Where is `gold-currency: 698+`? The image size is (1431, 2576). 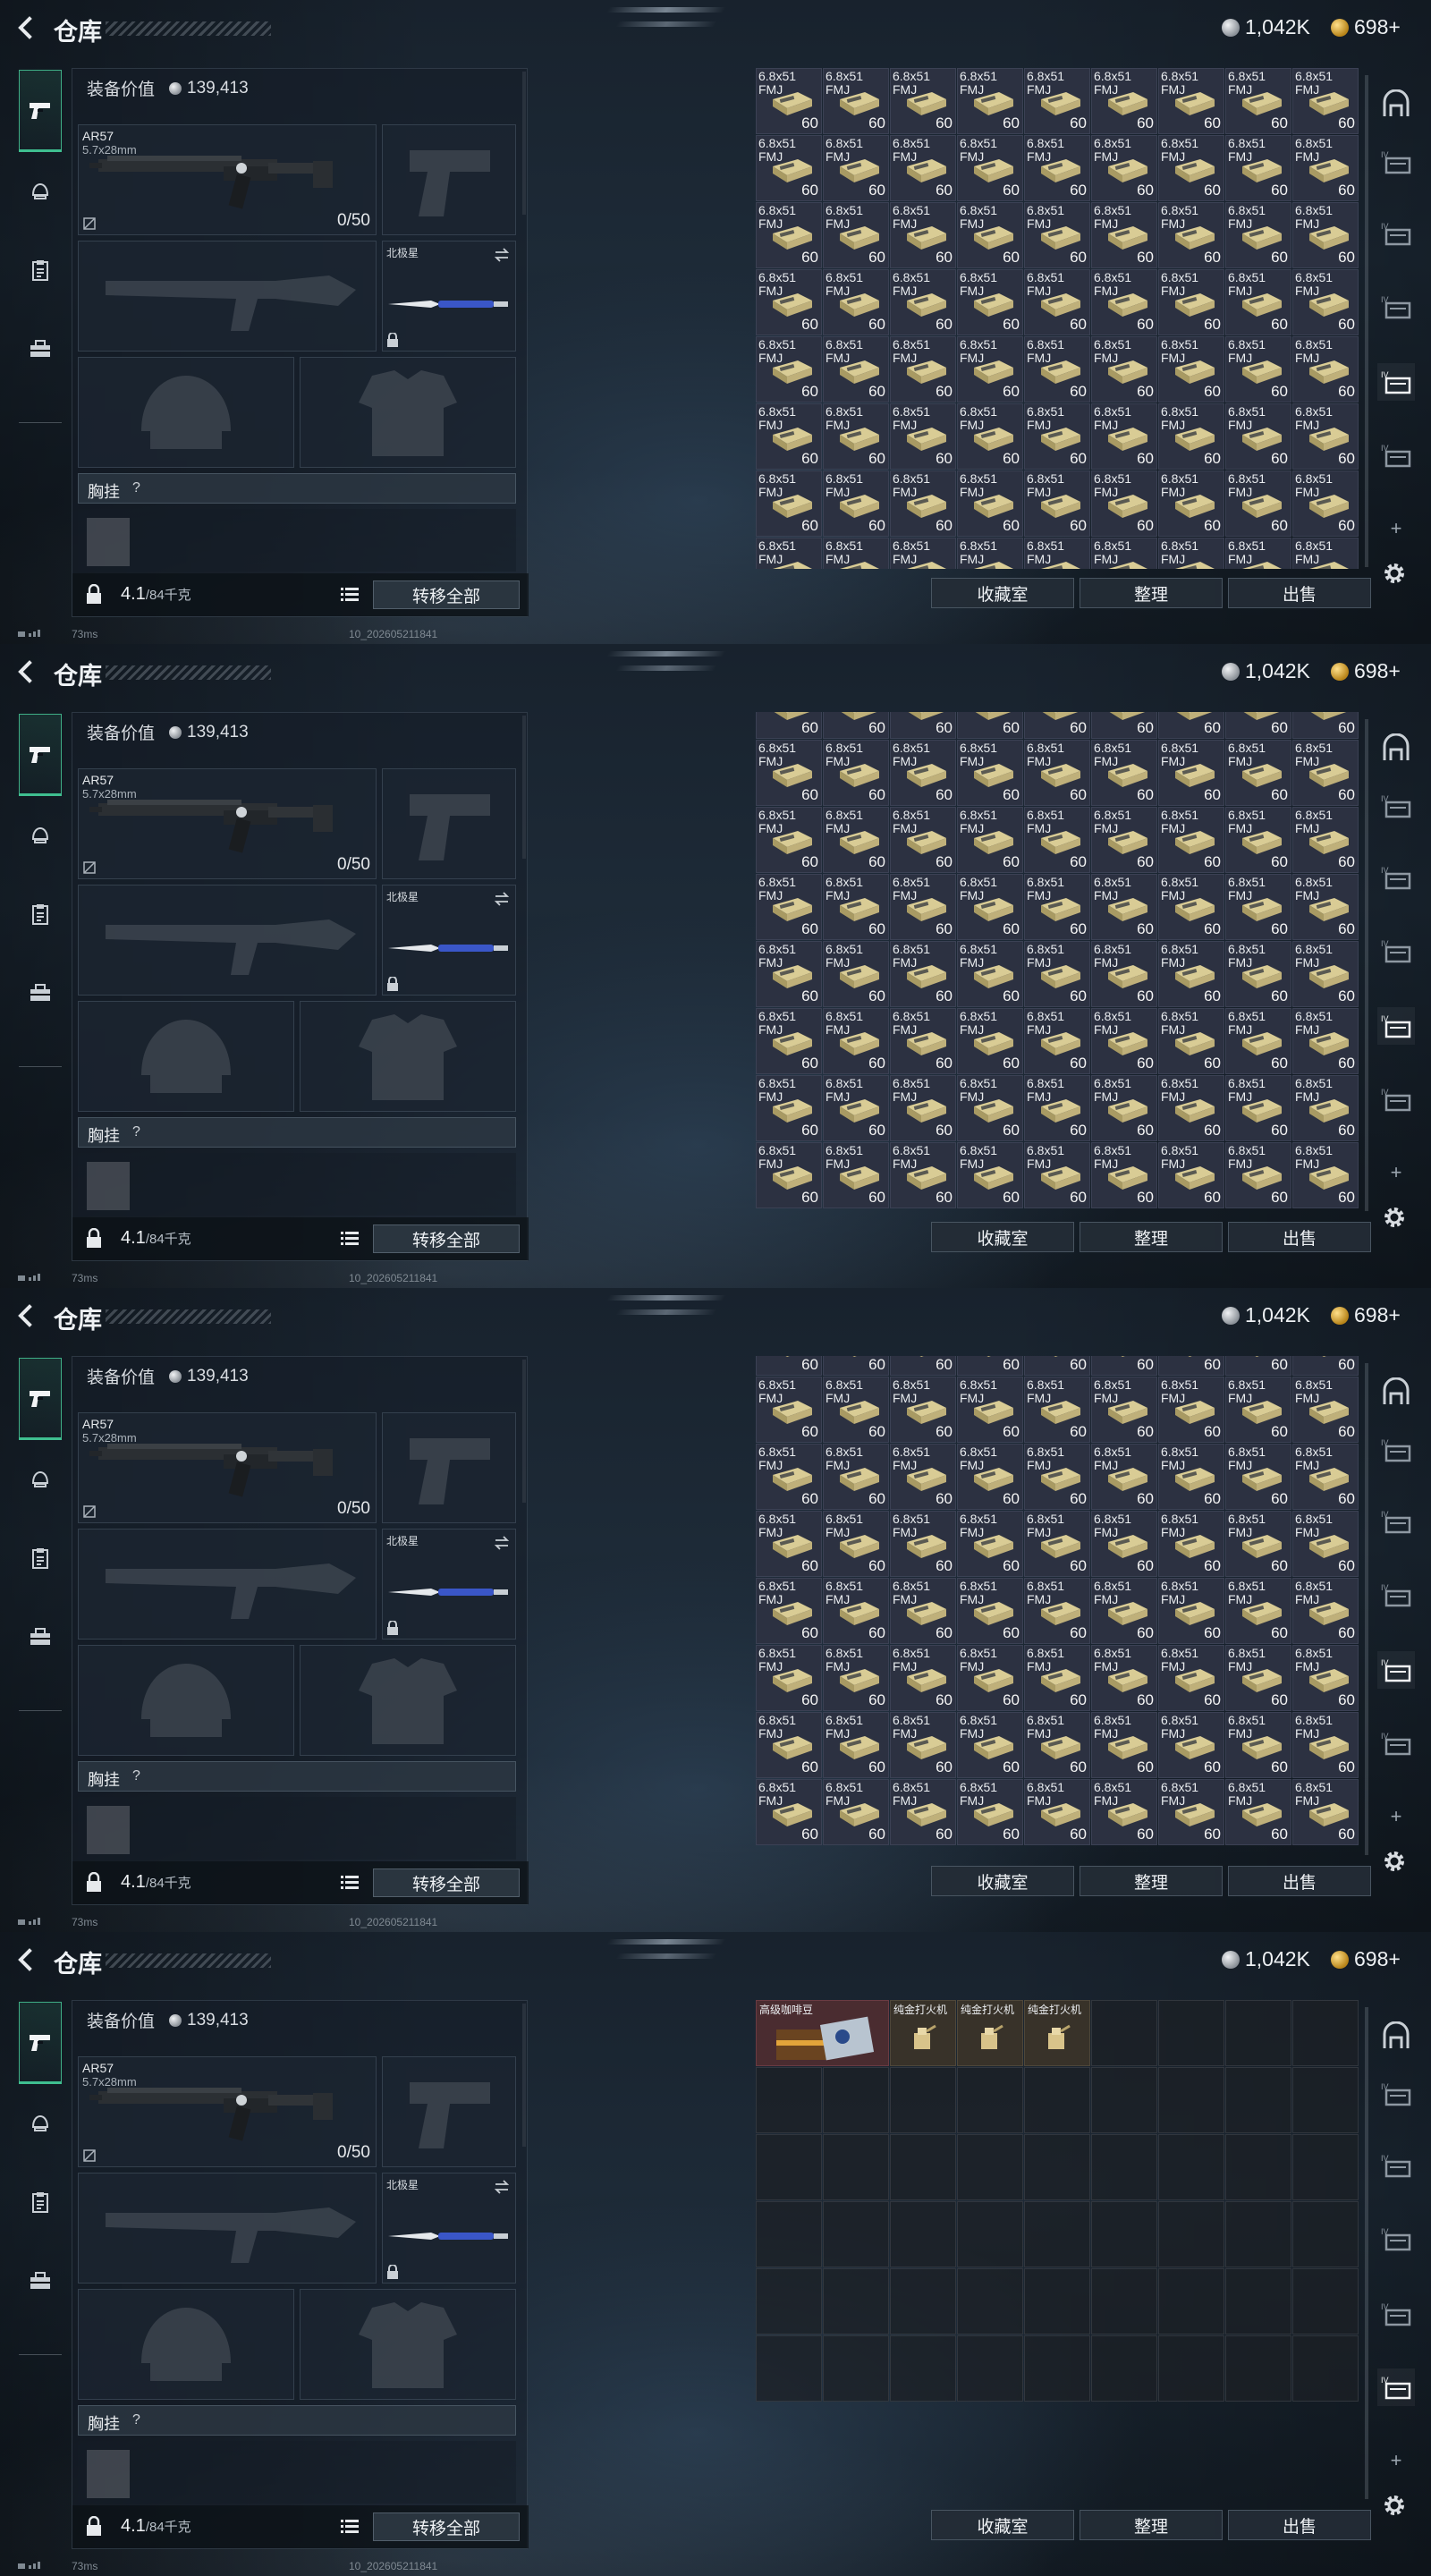
gold-currency: 698+ is located at coordinates (1366, 671).